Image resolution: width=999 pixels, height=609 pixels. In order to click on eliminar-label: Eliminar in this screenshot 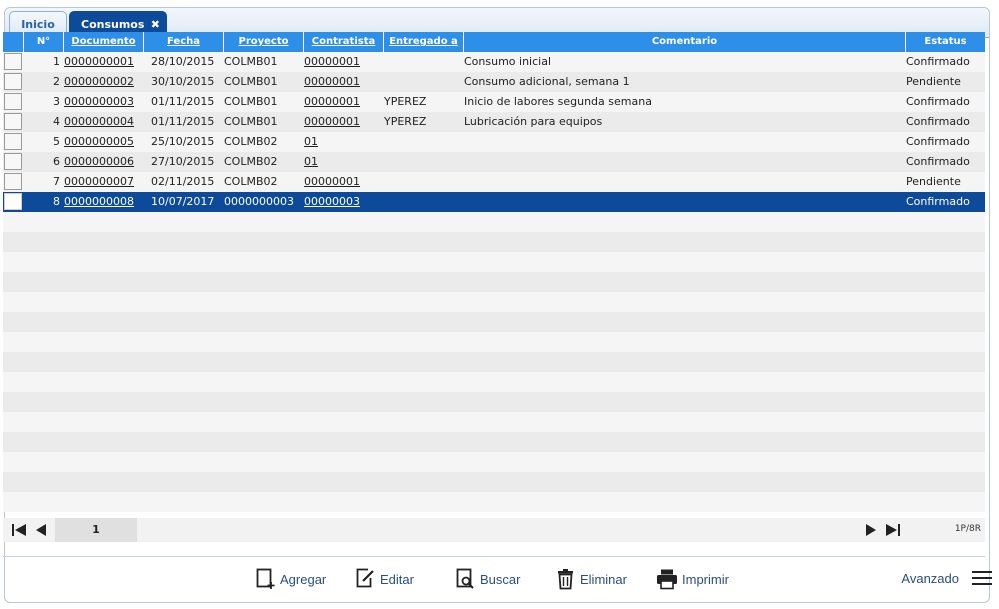, I will do `click(603, 579)`.